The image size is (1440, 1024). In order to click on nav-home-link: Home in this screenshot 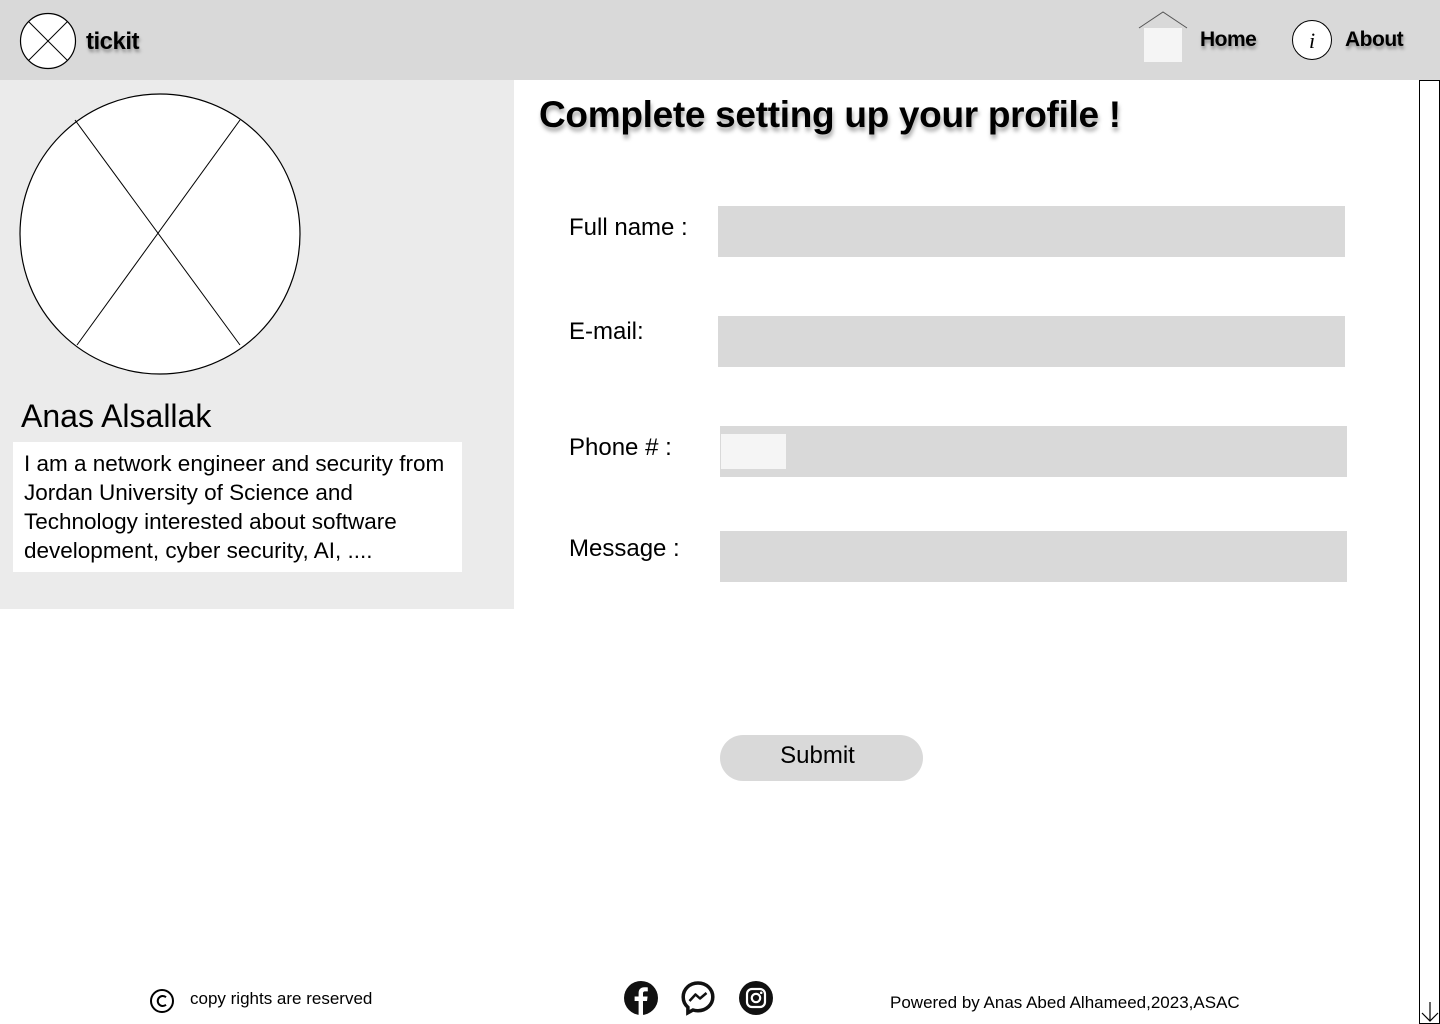, I will do `click(1197, 37)`.